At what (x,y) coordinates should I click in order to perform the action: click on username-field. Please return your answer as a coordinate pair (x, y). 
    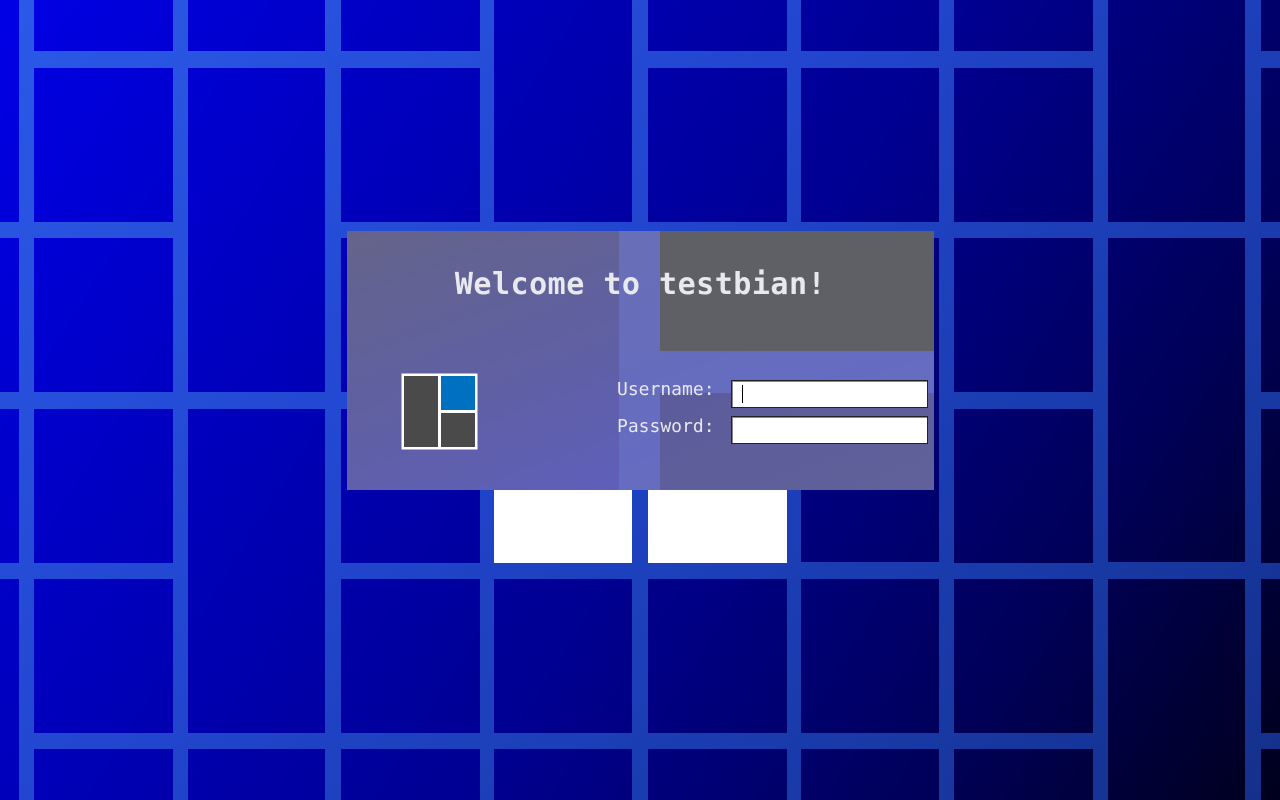
    Looking at the image, I should click on (829, 394).